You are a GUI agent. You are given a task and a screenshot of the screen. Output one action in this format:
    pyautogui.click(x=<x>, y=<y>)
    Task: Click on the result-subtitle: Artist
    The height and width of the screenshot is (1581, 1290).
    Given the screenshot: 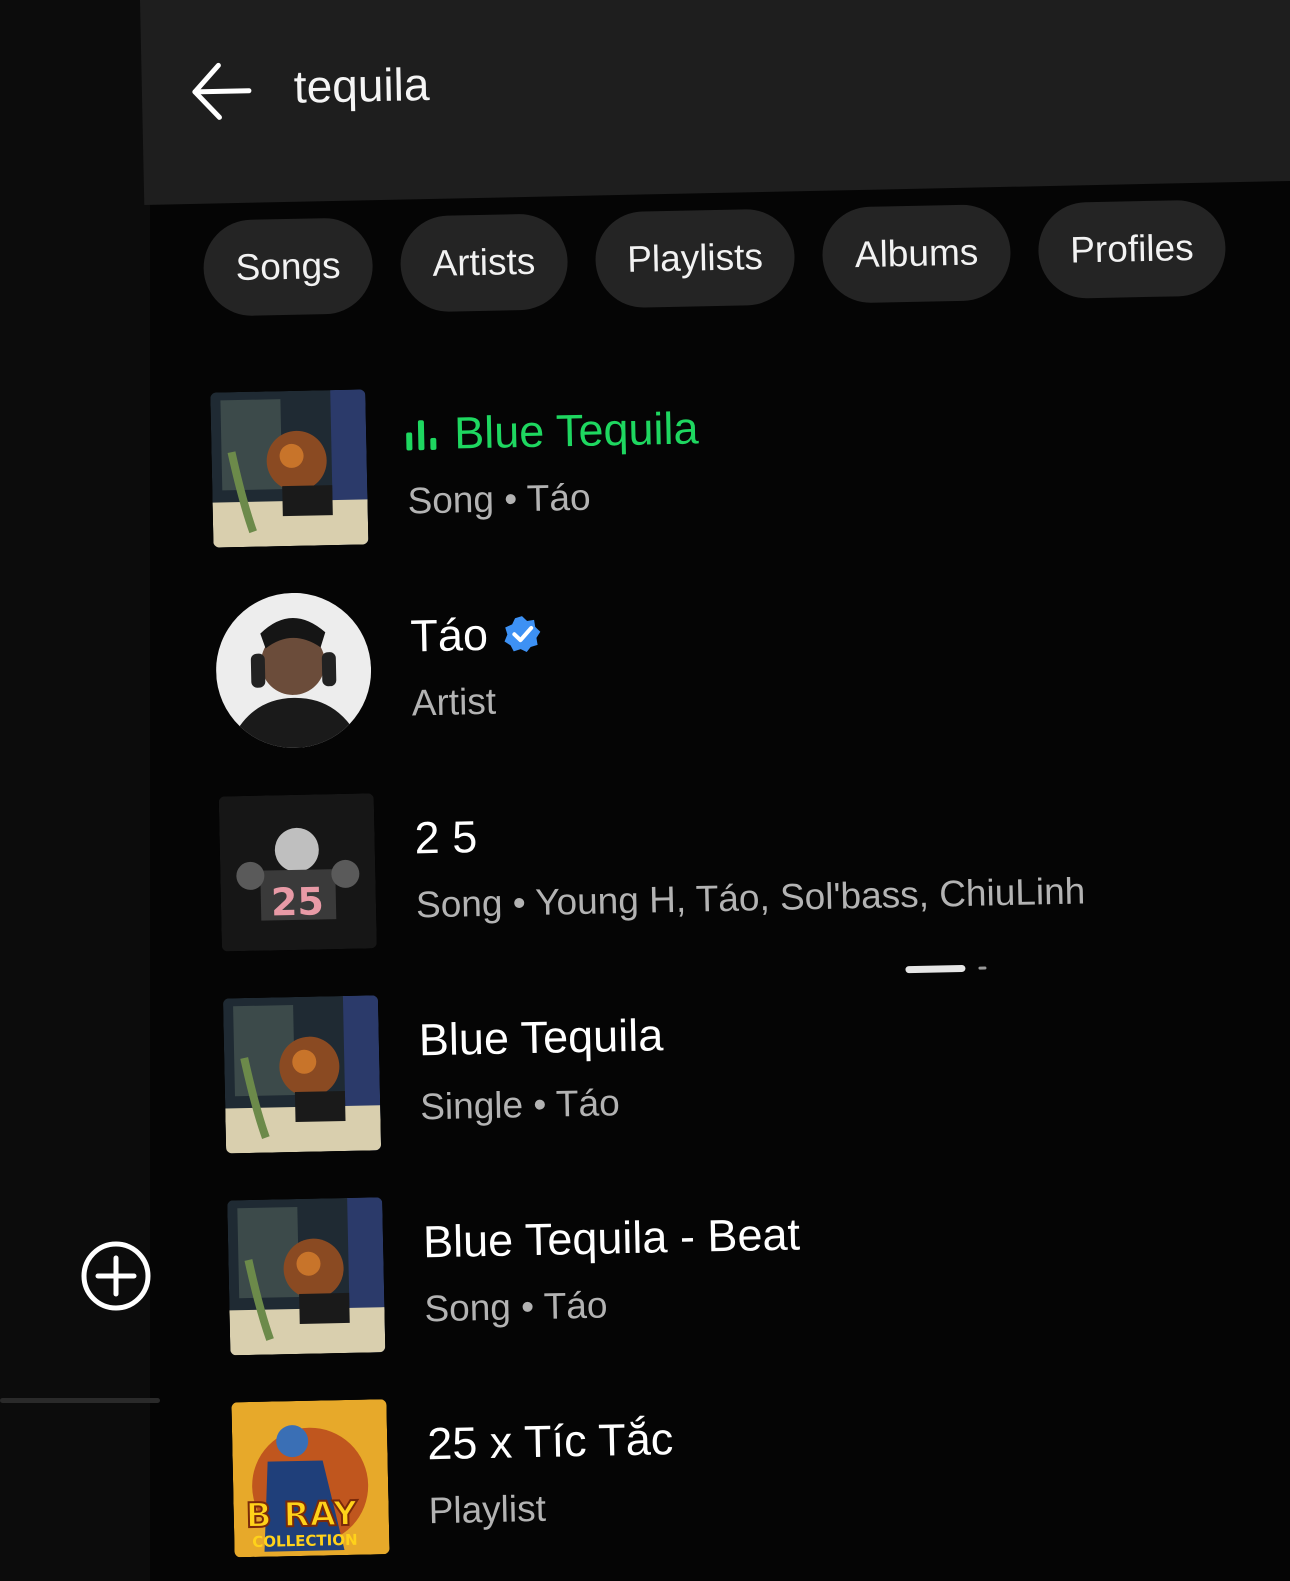 What is the action you would take?
    pyautogui.click(x=454, y=702)
    